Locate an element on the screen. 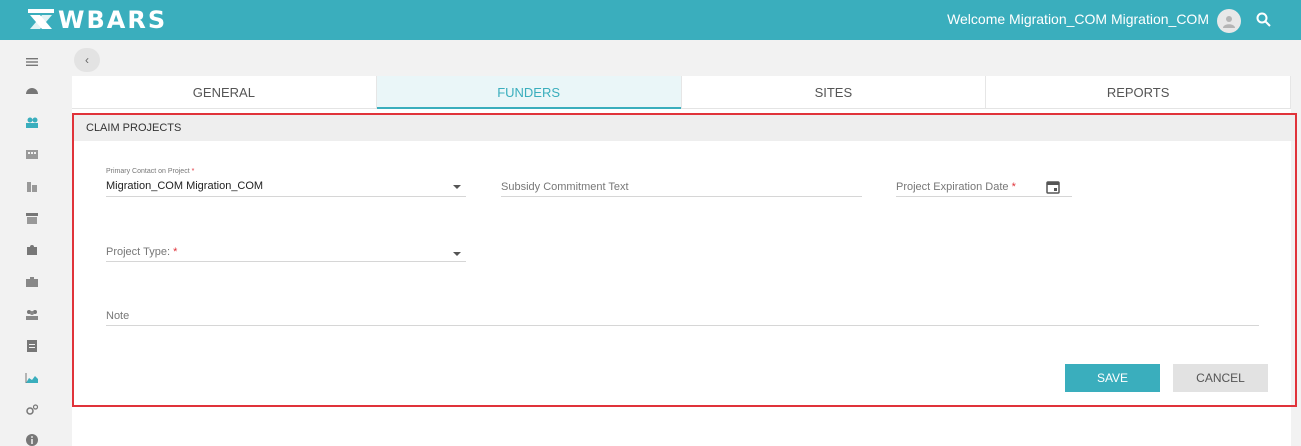 The width and height of the screenshot is (1301, 446). tab-funders: FUNDERS is located at coordinates (529, 92).